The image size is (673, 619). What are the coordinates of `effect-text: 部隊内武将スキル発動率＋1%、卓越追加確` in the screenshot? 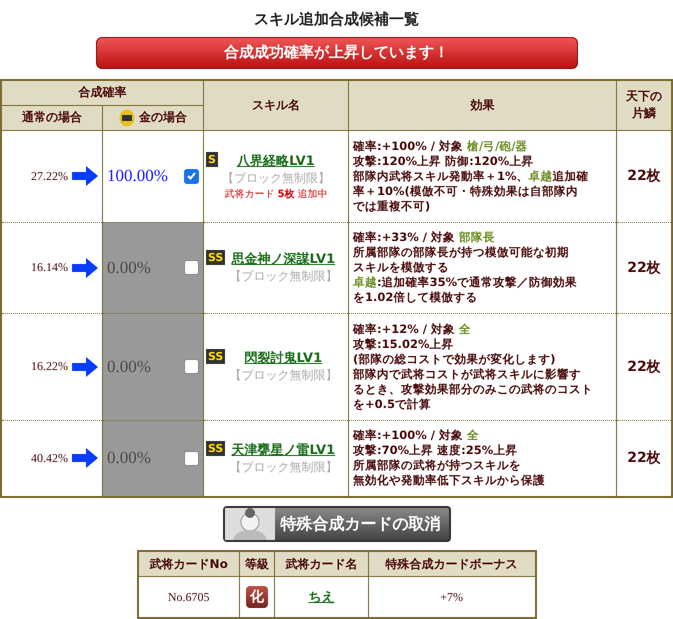 It's located at (471, 176).